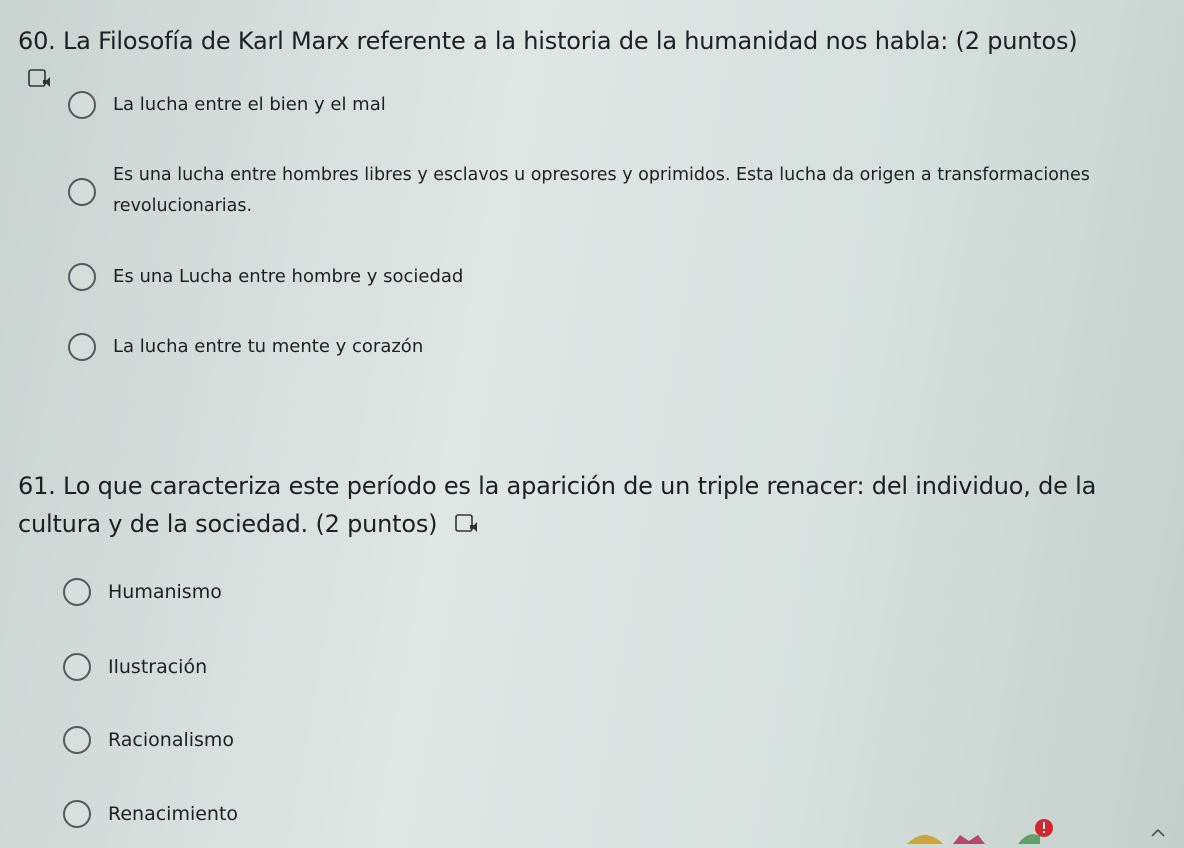 This screenshot has height=848, width=1184. Describe the element at coordinates (158, 667) in the screenshot. I see `option-label: Ilustración` at that location.